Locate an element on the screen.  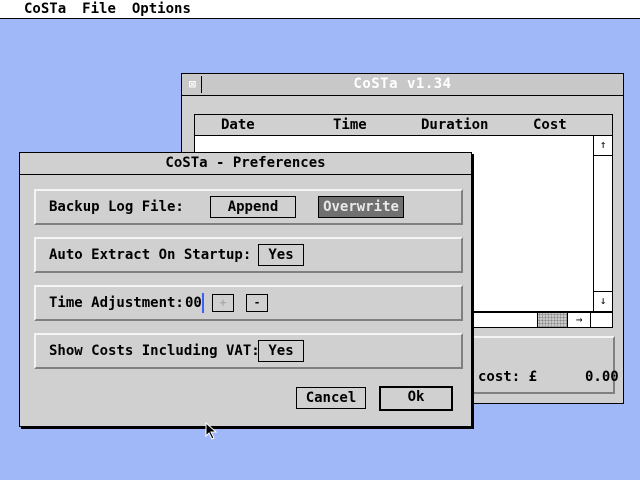
backup-log-row: Backup Log File: Append Overwrite is located at coordinates (248, 207).